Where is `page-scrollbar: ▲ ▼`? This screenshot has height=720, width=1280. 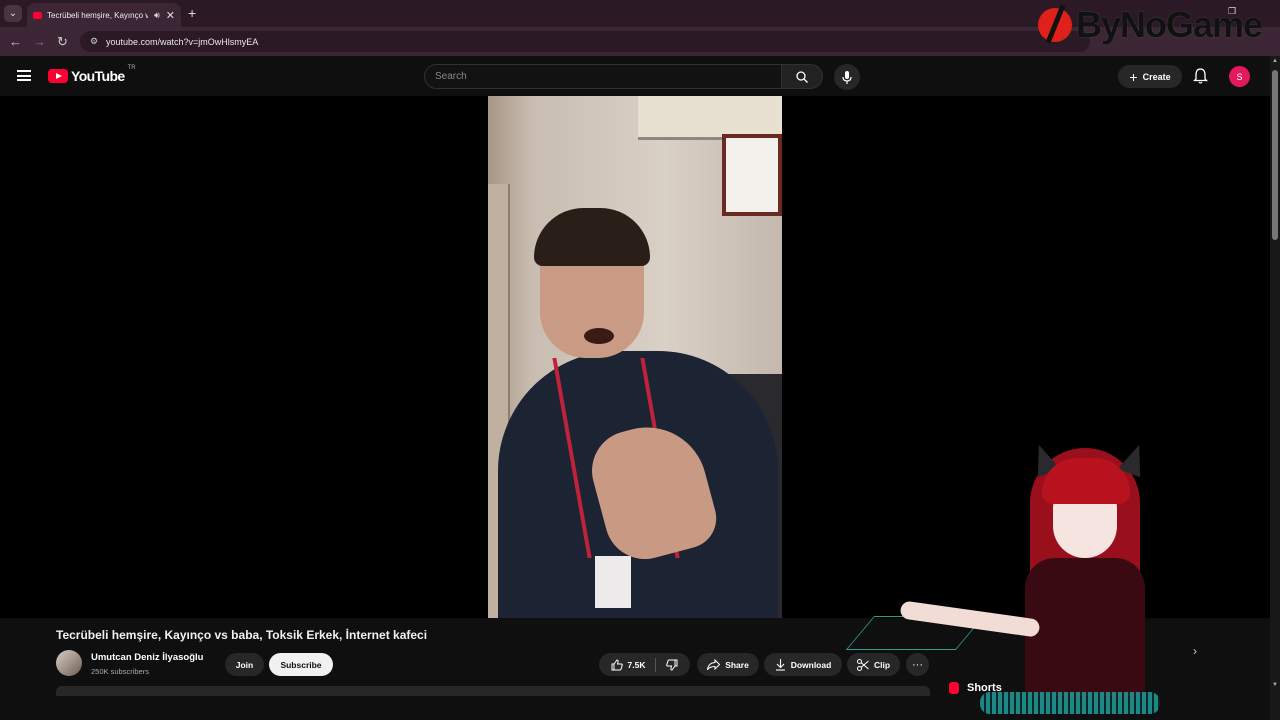 page-scrollbar: ▲ ▼ is located at coordinates (1275, 388).